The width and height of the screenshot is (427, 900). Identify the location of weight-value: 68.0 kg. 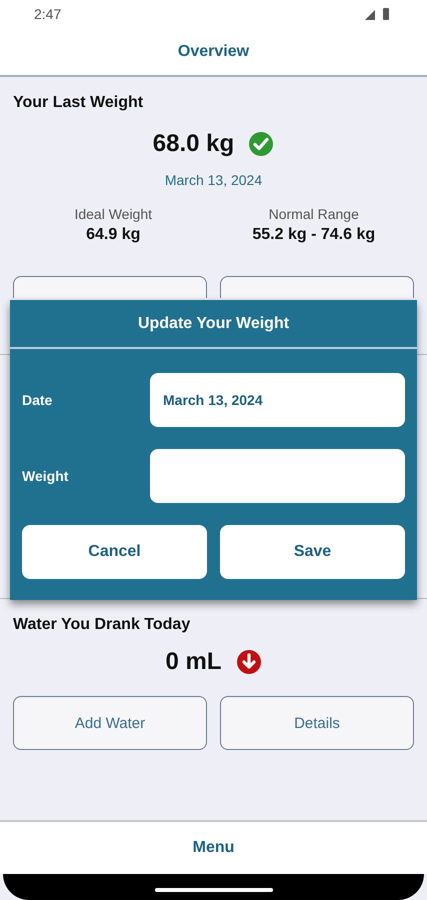
(193, 144).